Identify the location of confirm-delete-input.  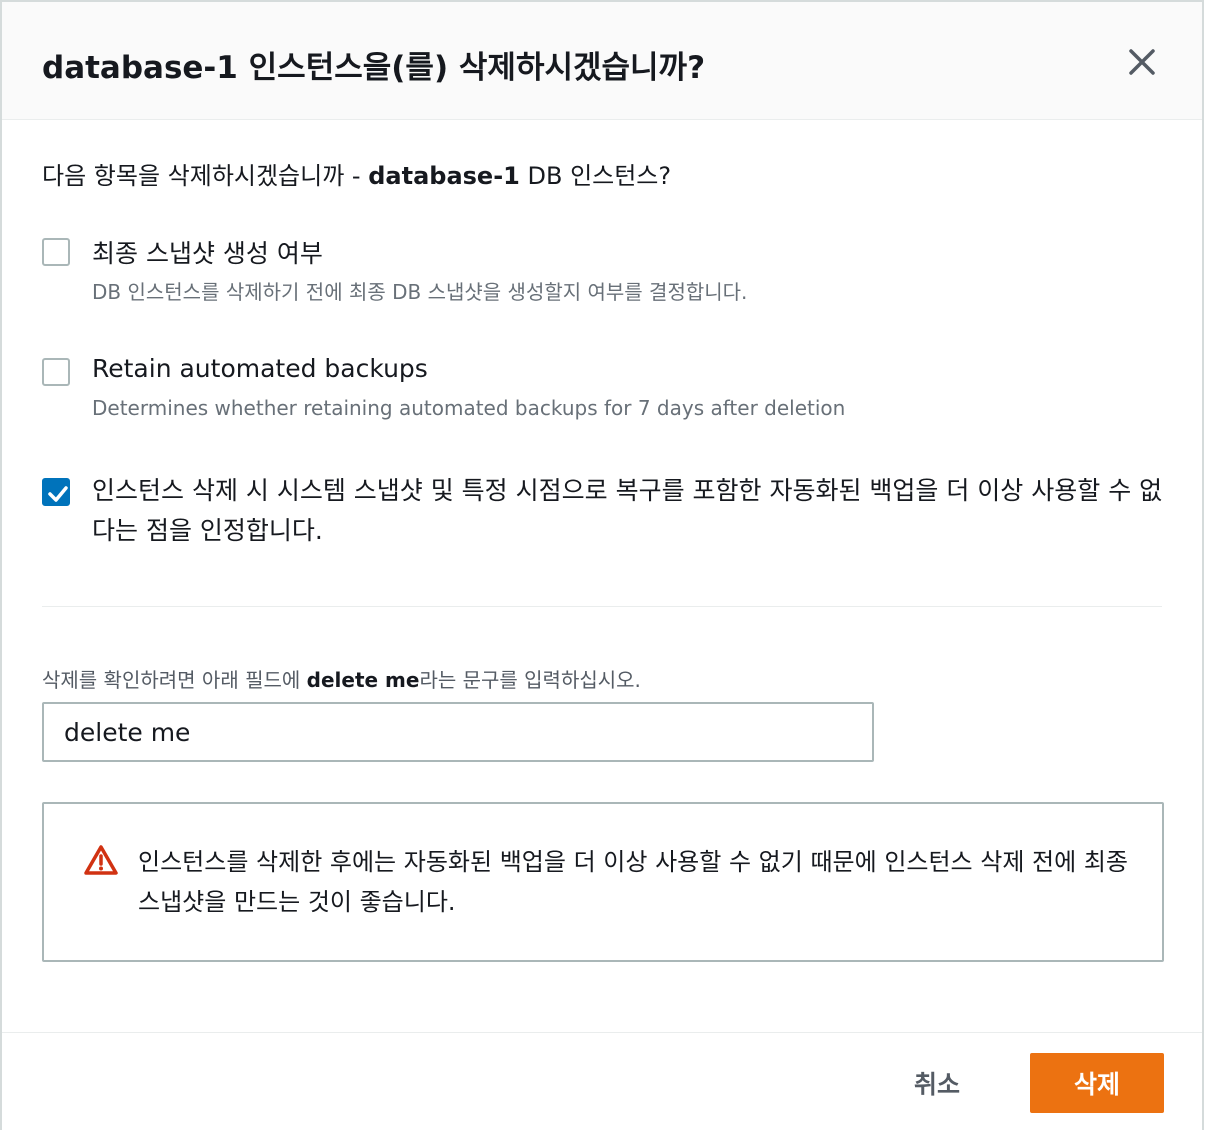
(458, 732).